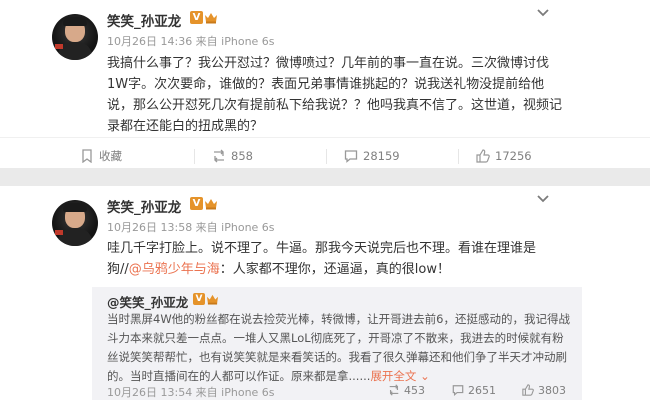  I want to click on reposted-meta: 10月26日 13:54 来自 iPhone 6s, so click(191, 392).